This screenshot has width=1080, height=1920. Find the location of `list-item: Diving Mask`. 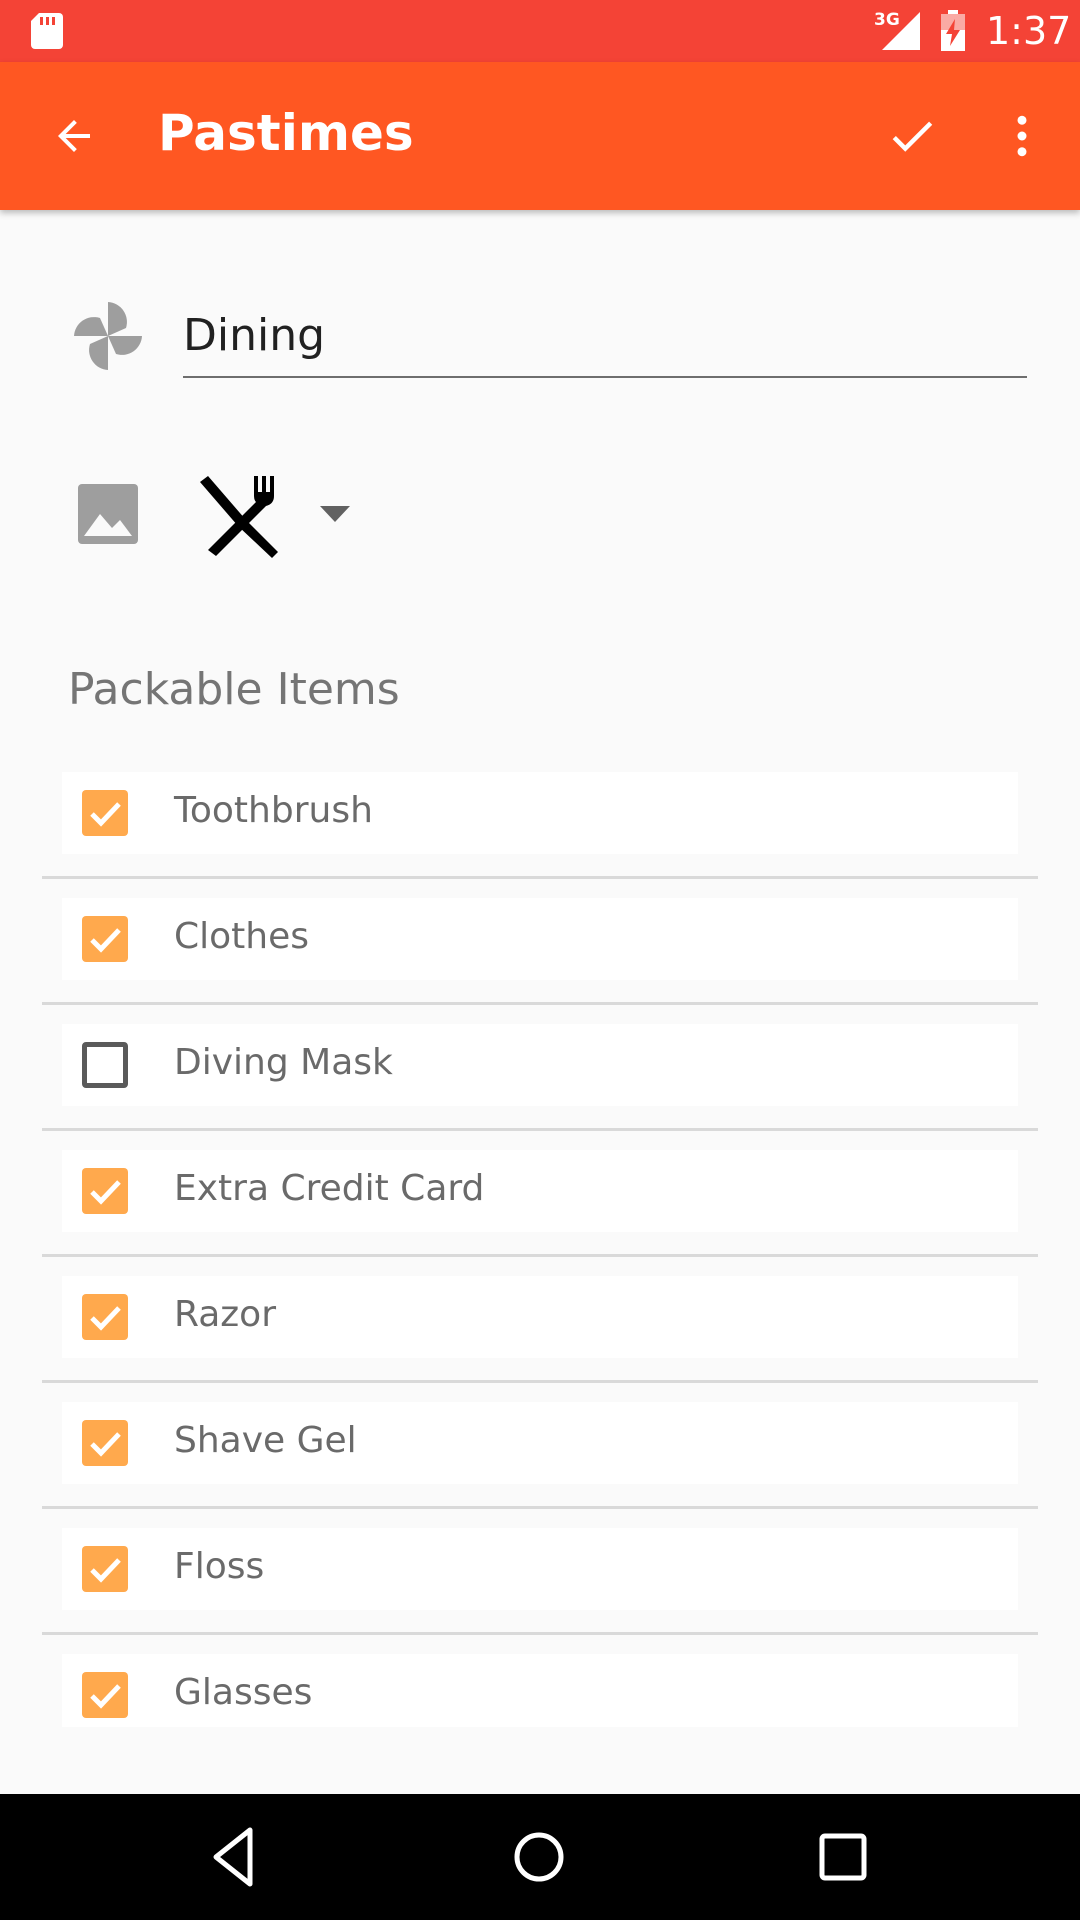

list-item: Diving Mask is located at coordinates (540, 1087).